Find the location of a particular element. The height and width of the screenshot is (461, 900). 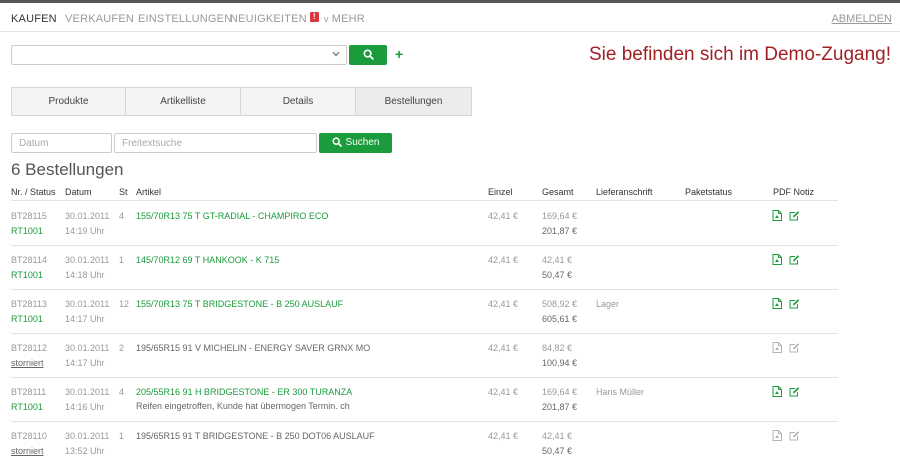

order-number: BT28113 is located at coordinates (29, 304).